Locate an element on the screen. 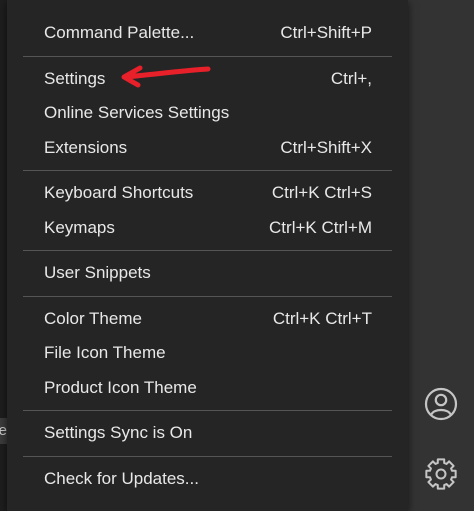  editor-text-fragment: e is located at coordinates (3, 431).